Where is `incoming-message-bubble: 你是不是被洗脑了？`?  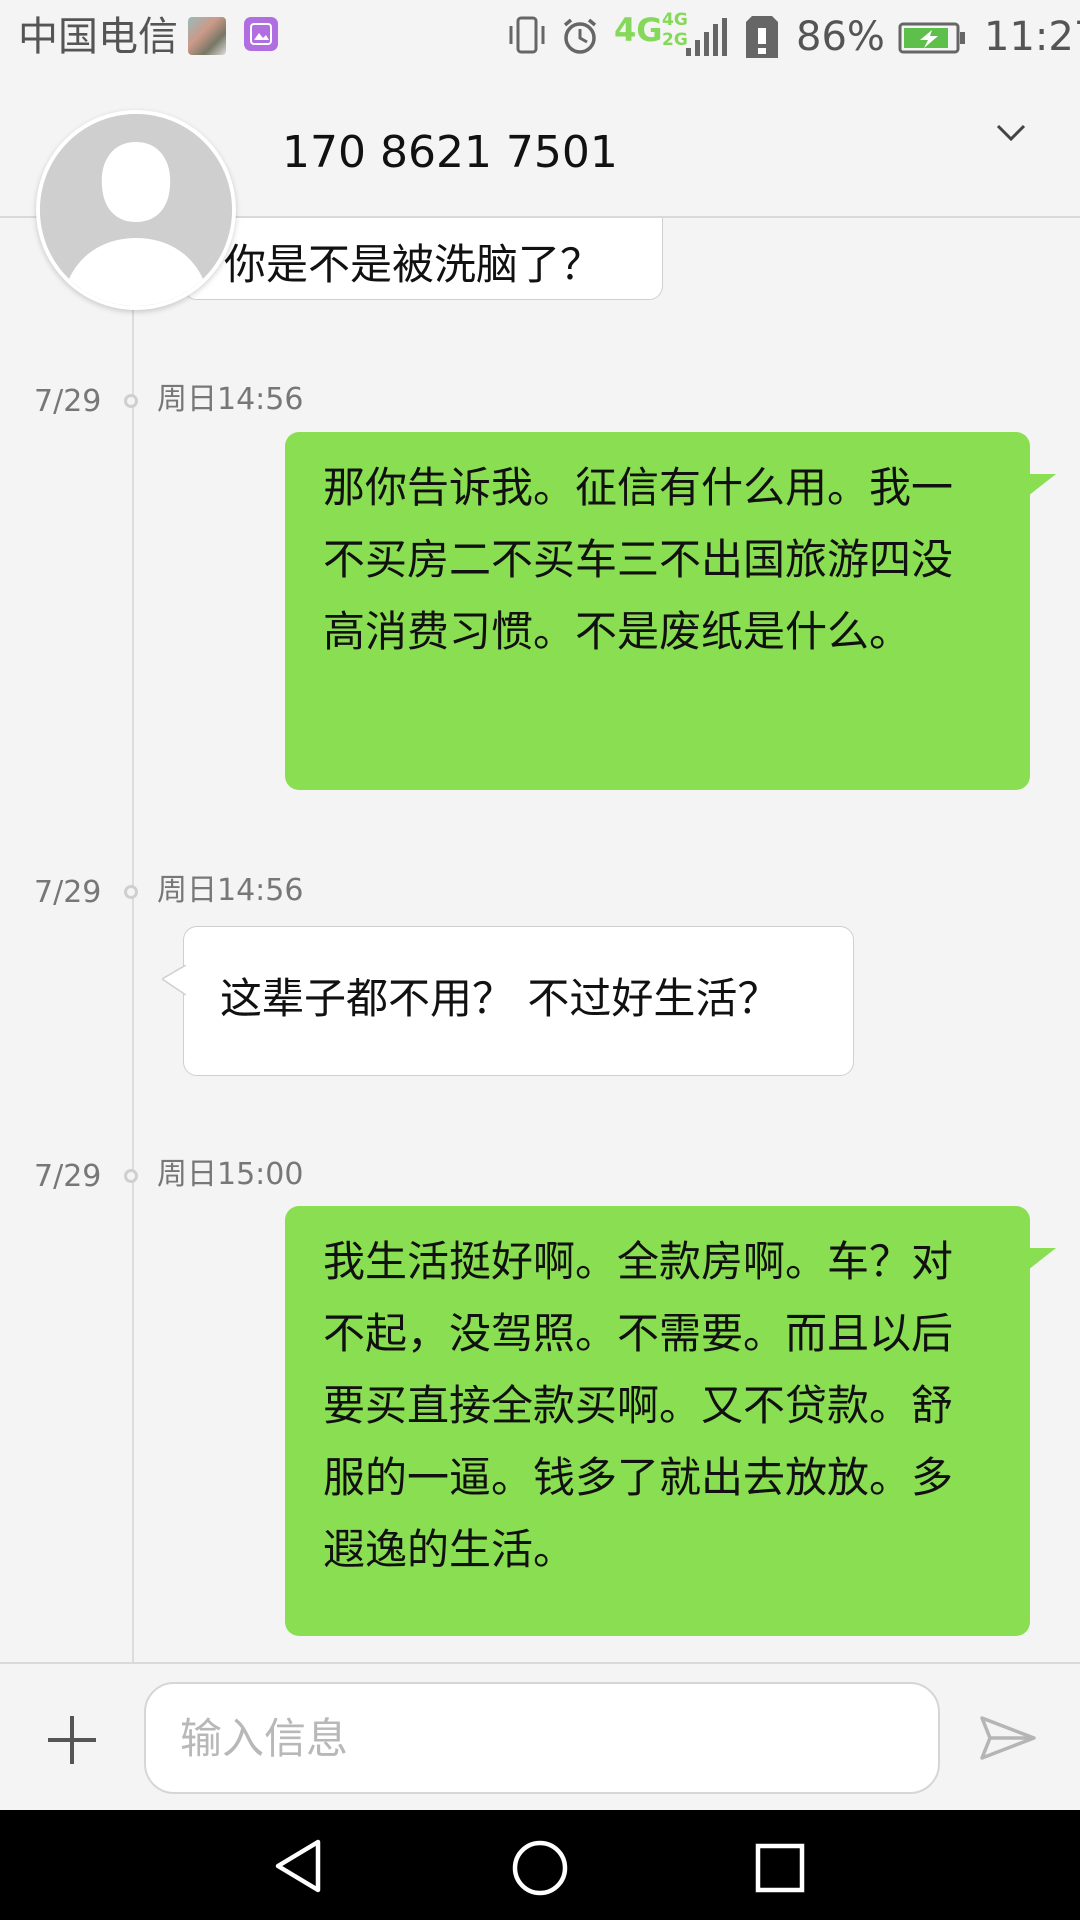
incoming-message-bubble: 你是不是被洗脑了？ is located at coordinates (423, 259).